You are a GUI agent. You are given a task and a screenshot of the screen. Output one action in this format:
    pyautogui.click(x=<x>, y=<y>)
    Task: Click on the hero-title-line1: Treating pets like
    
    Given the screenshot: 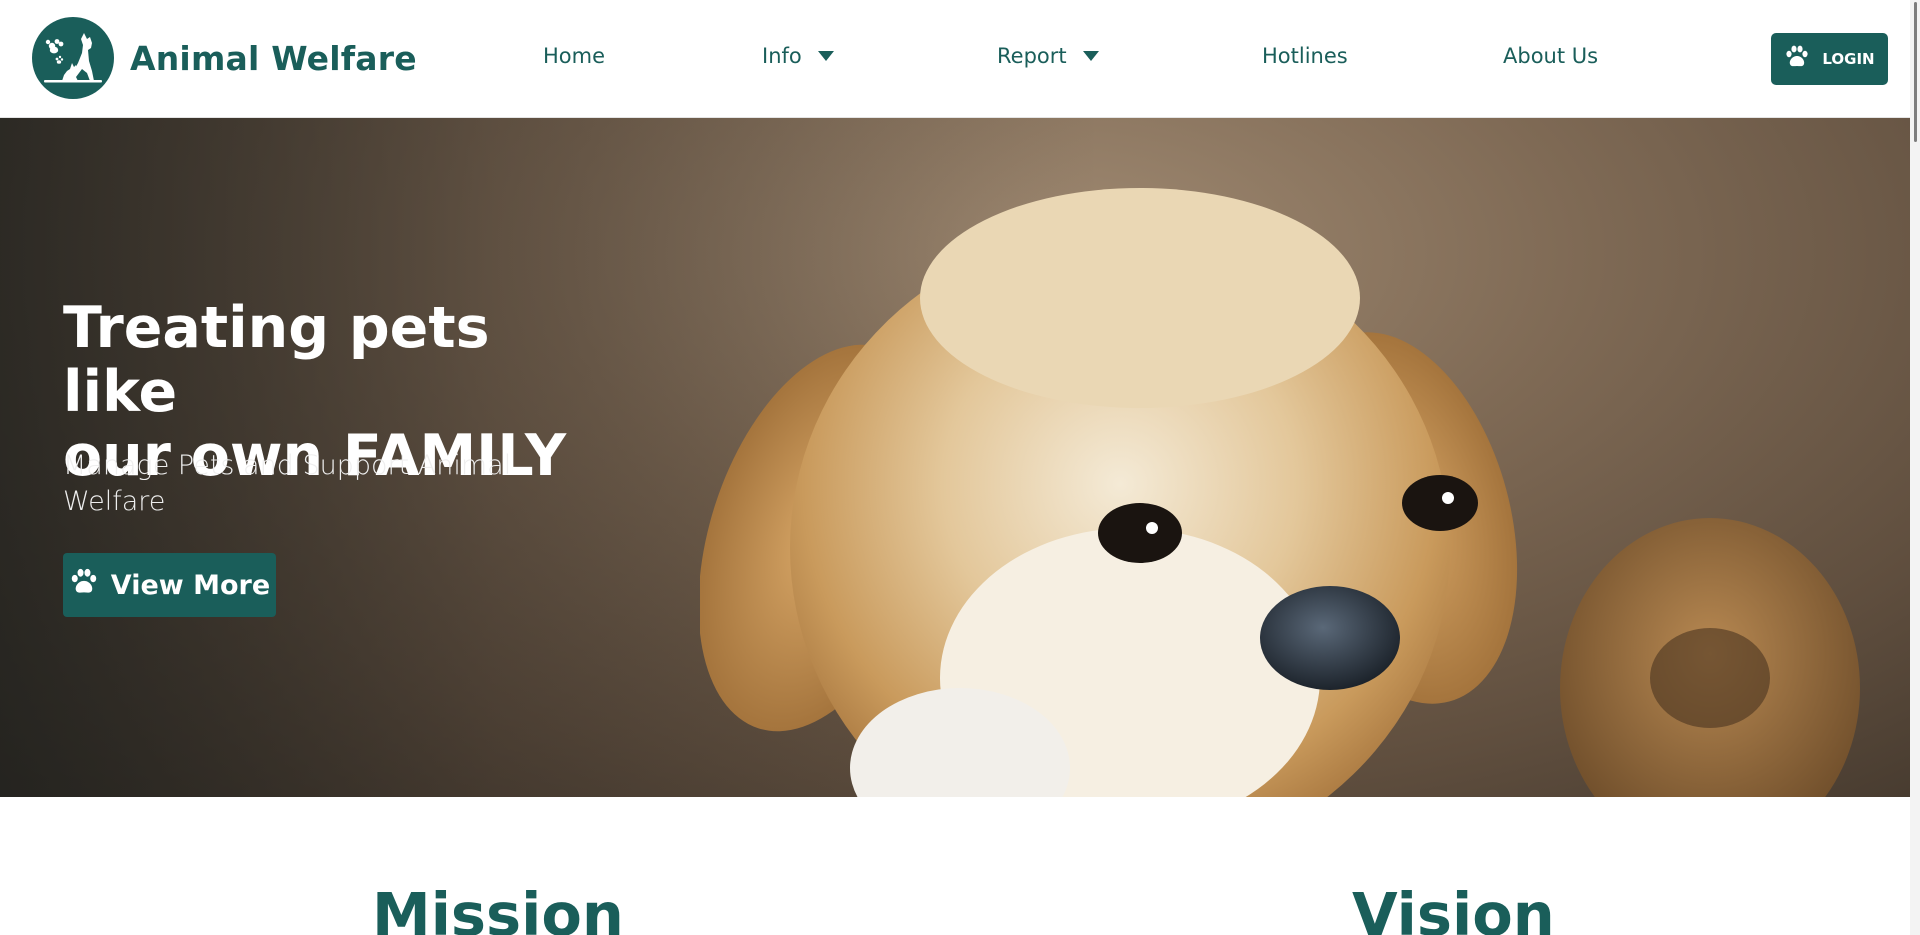 What is the action you would take?
    pyautogui.click(x=276, y=360)
    